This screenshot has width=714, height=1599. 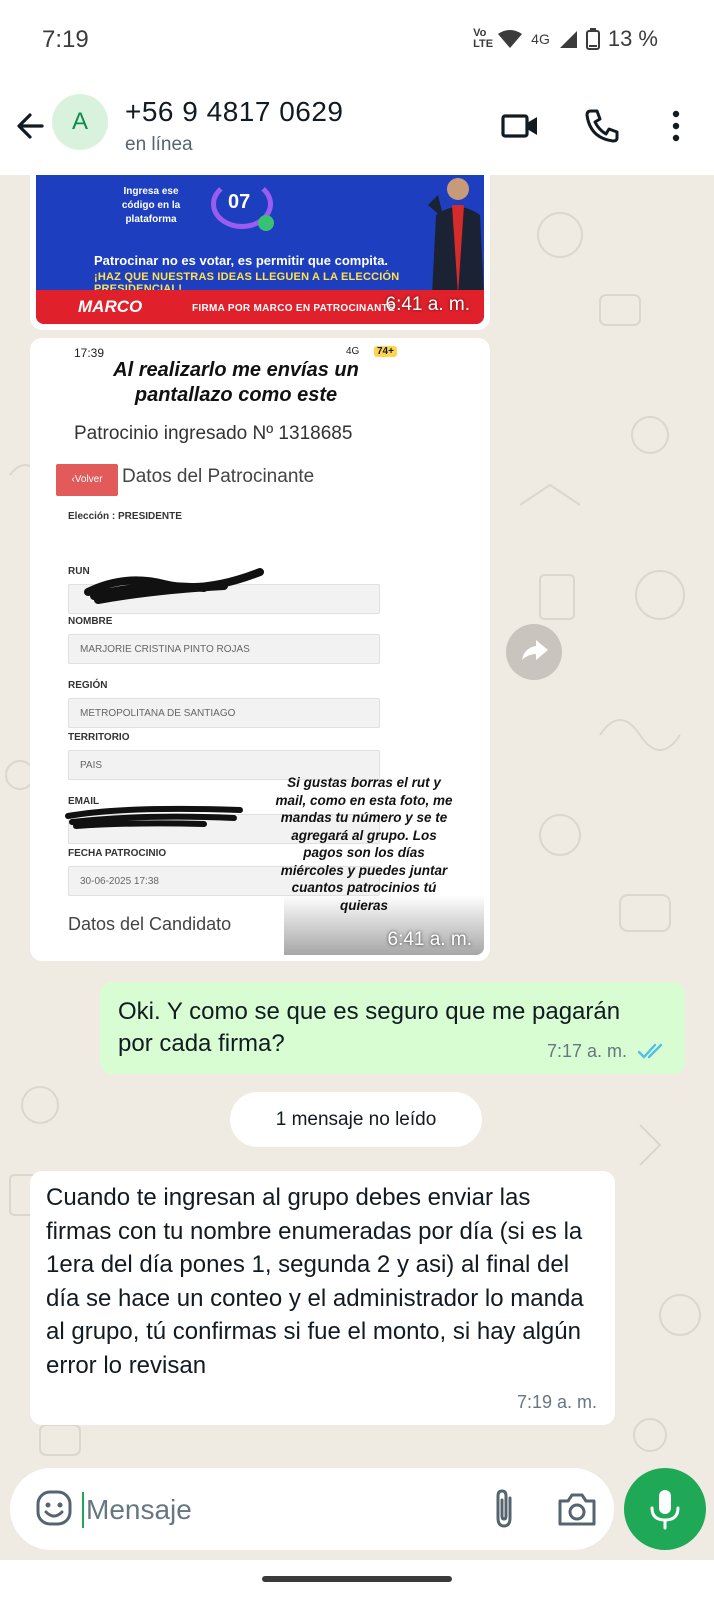 I want to click on screenshot-nombre-label: NOMBRE, so click(x=90, y=621).